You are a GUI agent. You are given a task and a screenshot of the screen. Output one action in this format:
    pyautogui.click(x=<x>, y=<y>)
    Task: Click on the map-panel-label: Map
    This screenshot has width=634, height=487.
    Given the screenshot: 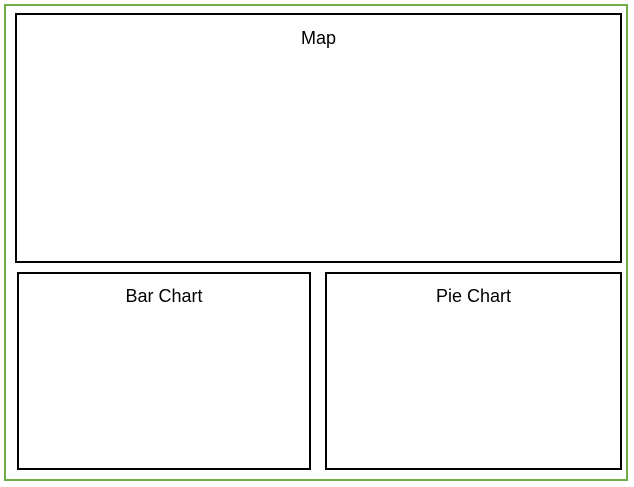 What is the action you would take?
    pyautogui.click(x=318, y=38)
    